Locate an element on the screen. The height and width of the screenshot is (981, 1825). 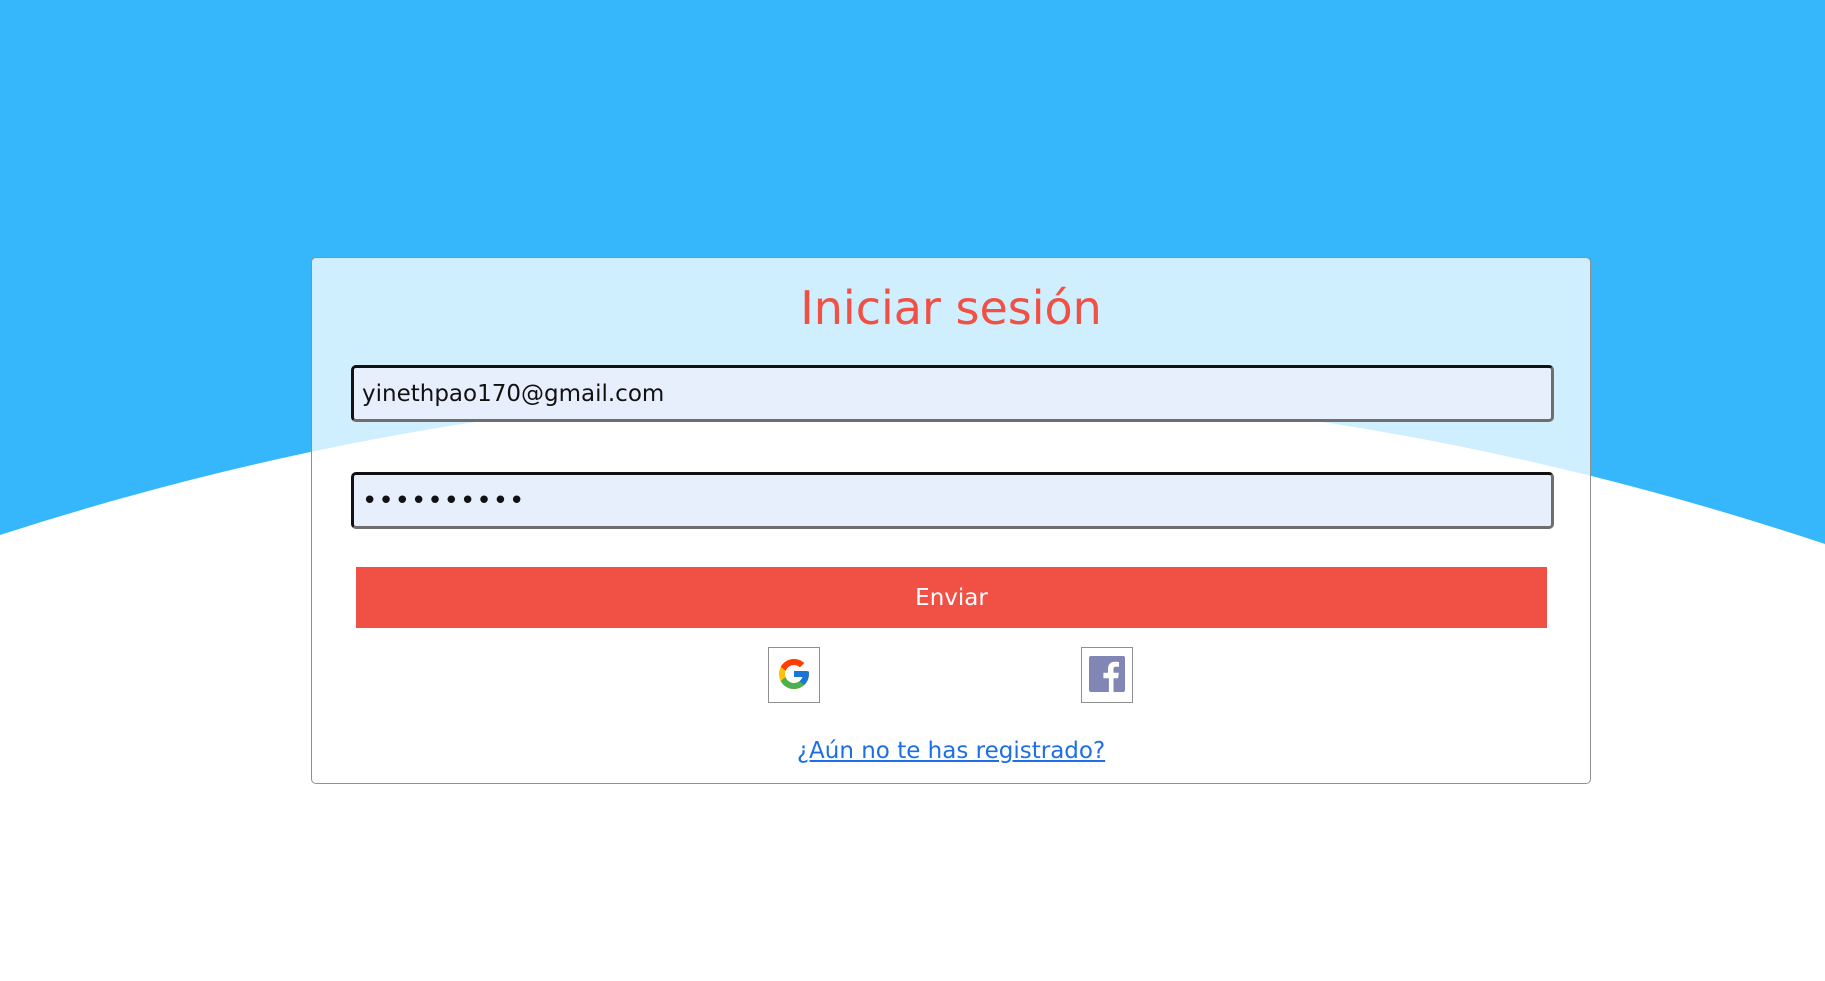
submit-button: Enviar is located at coordinates (951, 597).